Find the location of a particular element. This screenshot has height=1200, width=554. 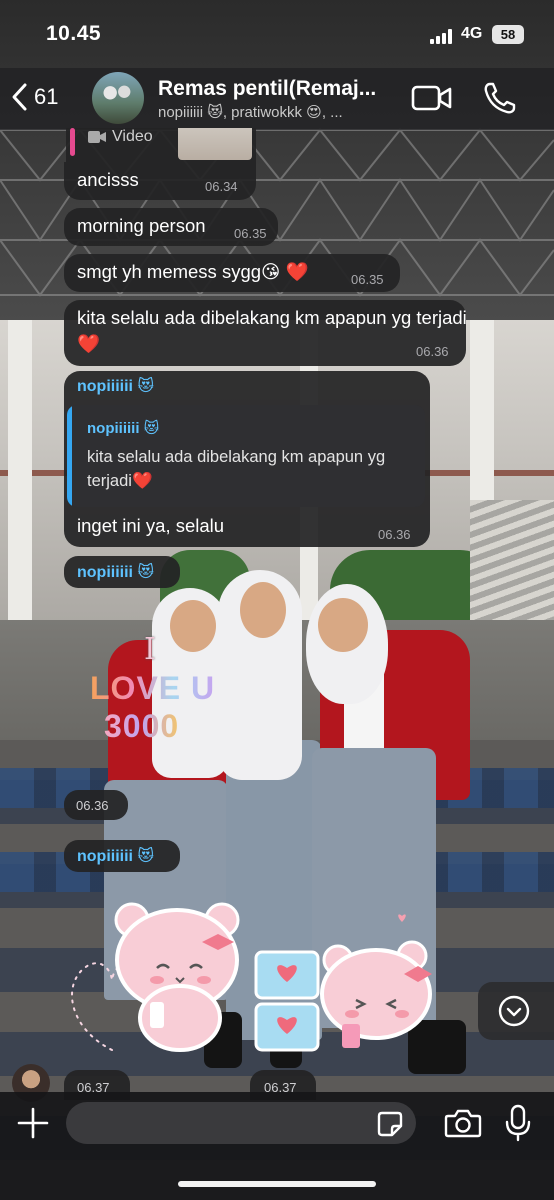

status-bar: 10.45 4G 58 is located at coordinates (277, 34).